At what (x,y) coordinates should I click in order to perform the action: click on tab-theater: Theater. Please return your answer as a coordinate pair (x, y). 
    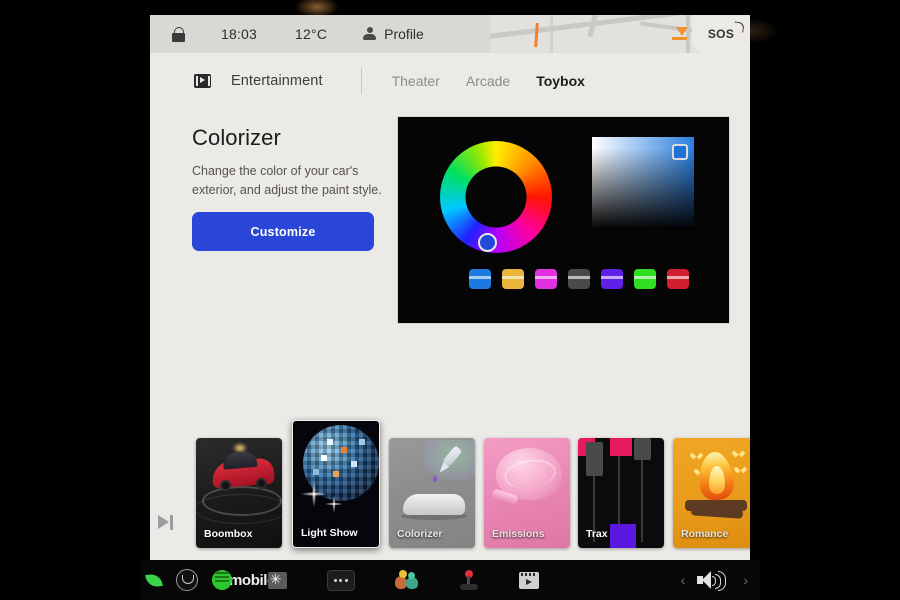
    Looking at the image, I should click on (416, 81).